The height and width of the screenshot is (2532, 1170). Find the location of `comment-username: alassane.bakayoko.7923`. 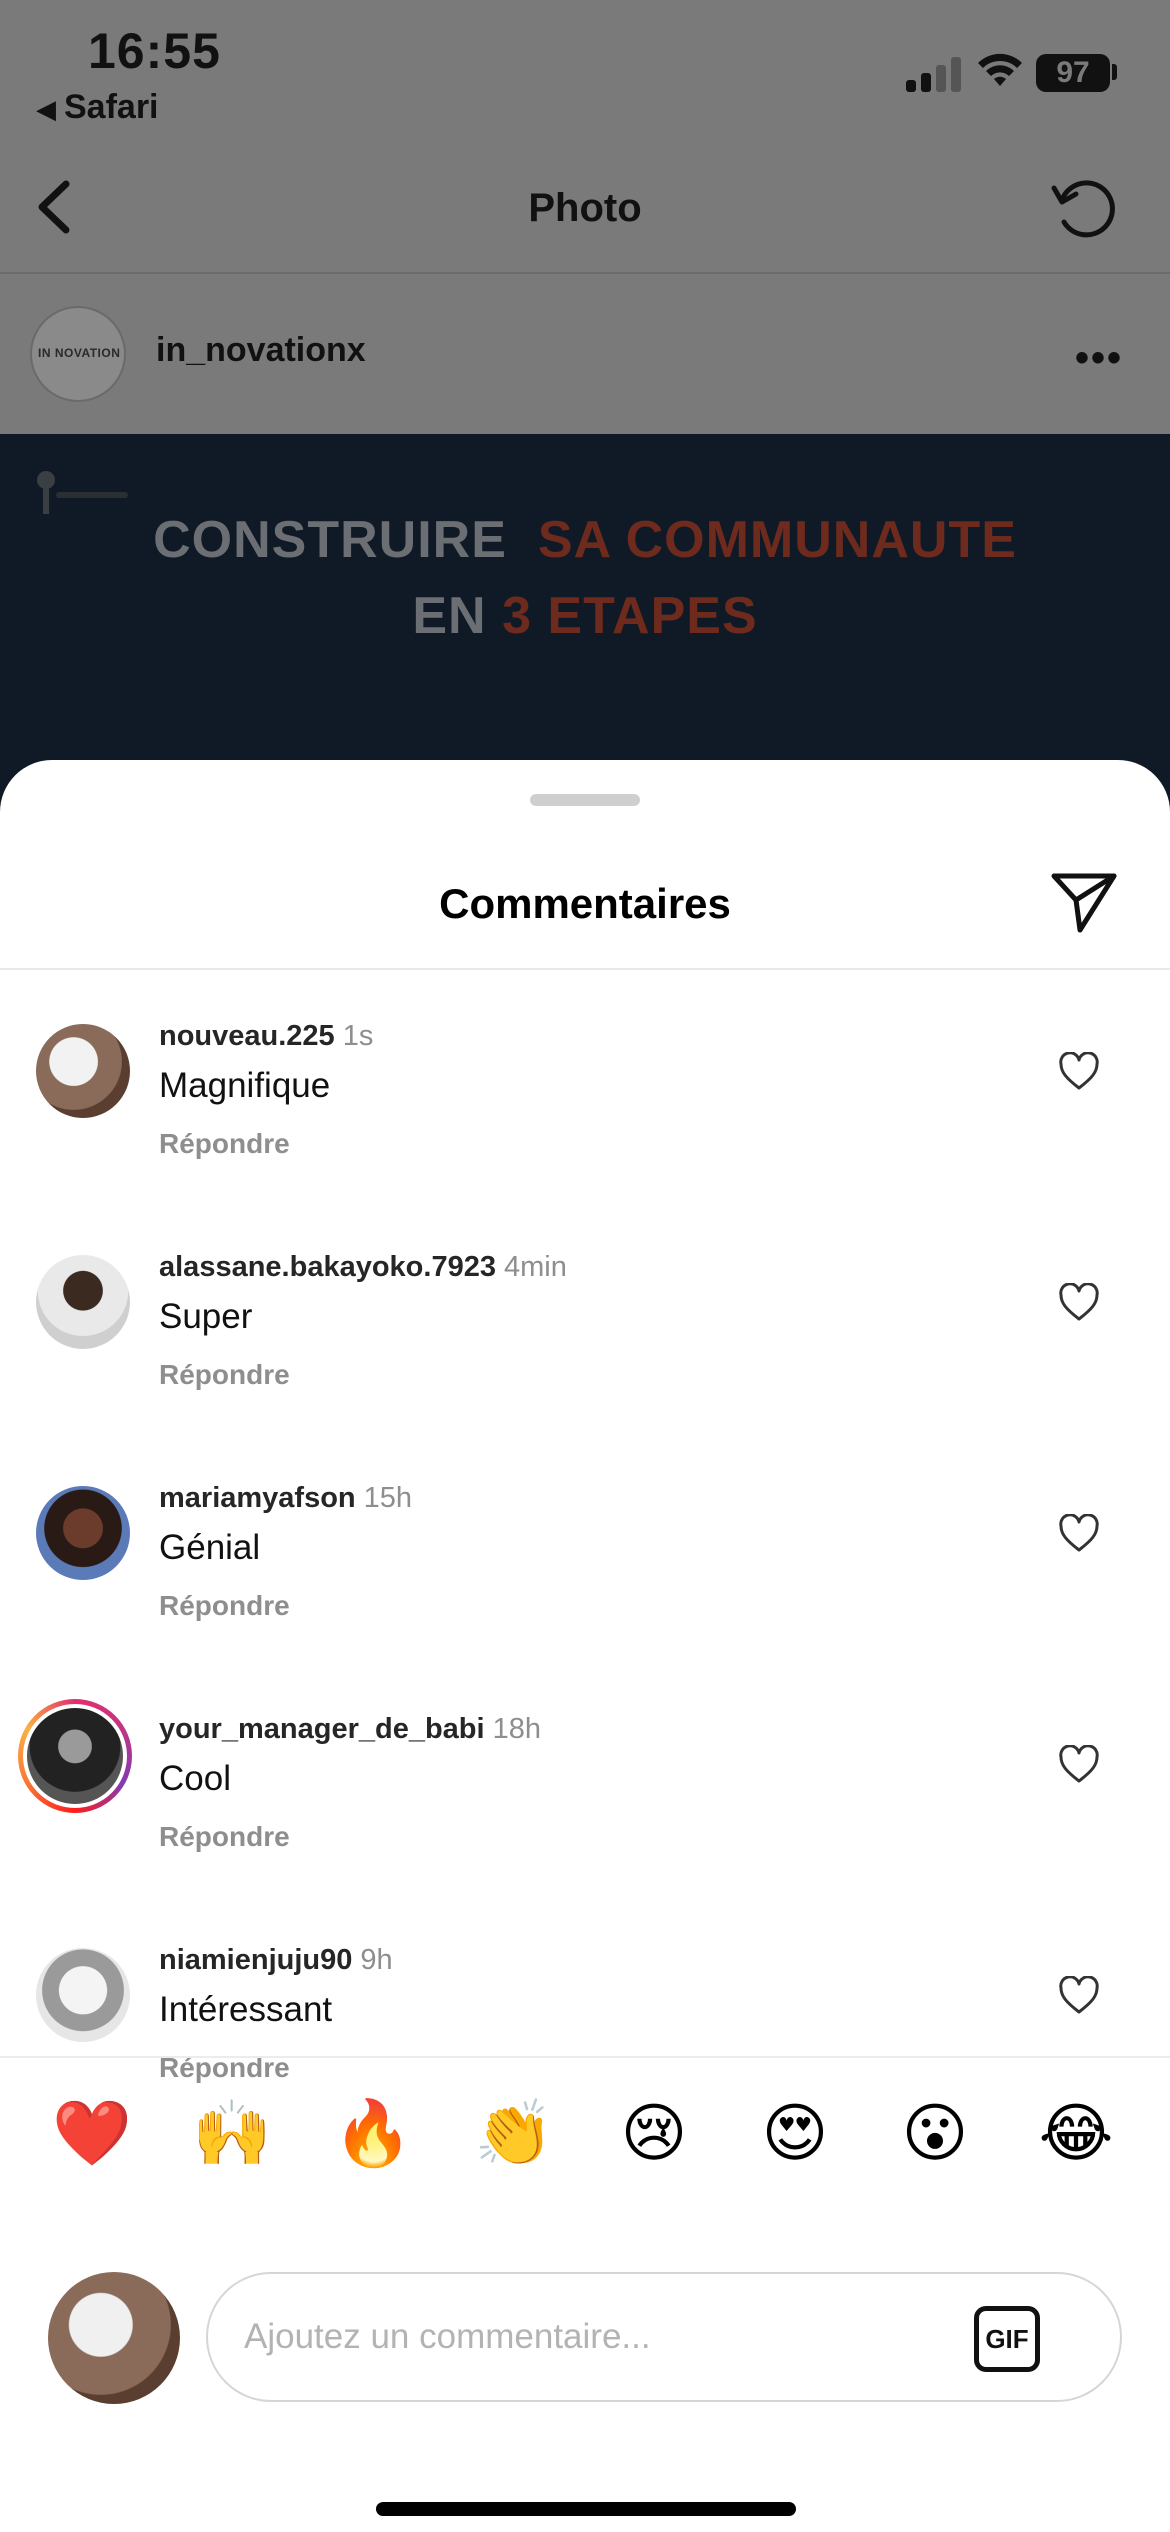

comment-username: alassane.bakayoko.7923 is located at coordinates (327, 1267).